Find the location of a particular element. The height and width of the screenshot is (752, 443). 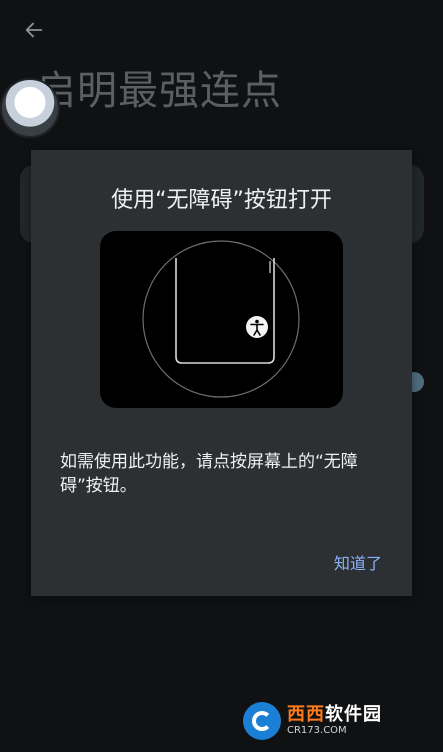

watermark-suffix: 软件园 is located at coordinates (353, 714).